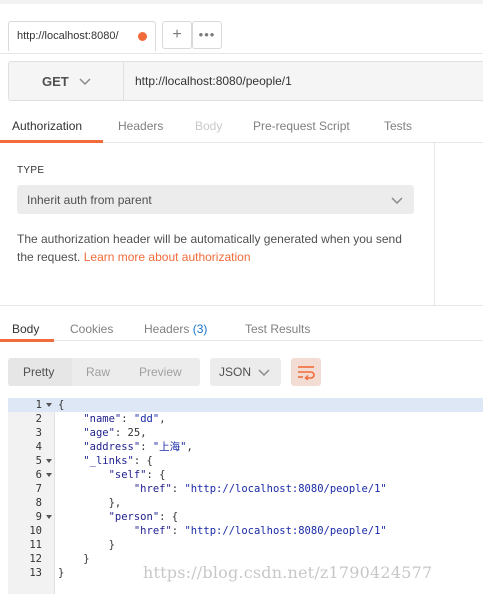 The image size is (483, 594). Describe the element at coordinates (208, 126) in the screenshot. I see `tab-body: Body` at that location.